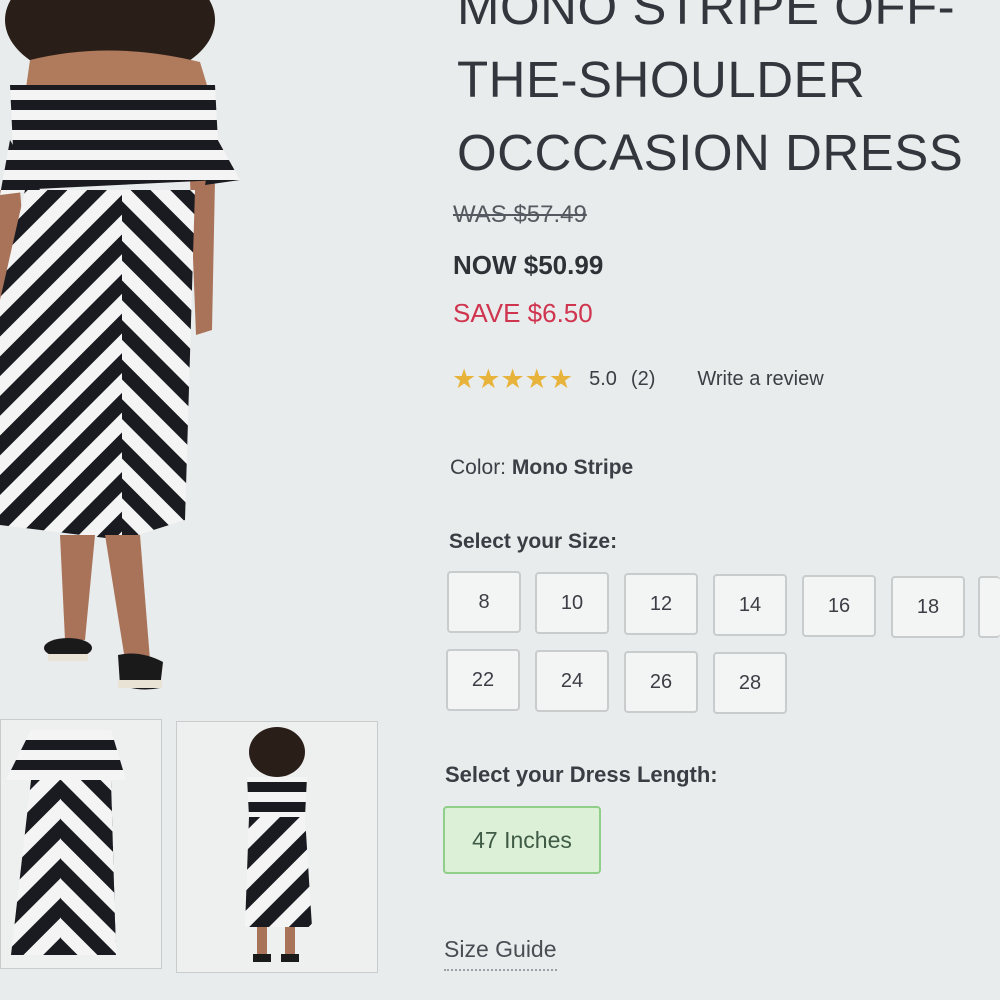 This screenshot has height=1000, width=1000. Describe the element at coordinates (750, 605) in the screenshot. I see `size-option-14: 14` at that location.